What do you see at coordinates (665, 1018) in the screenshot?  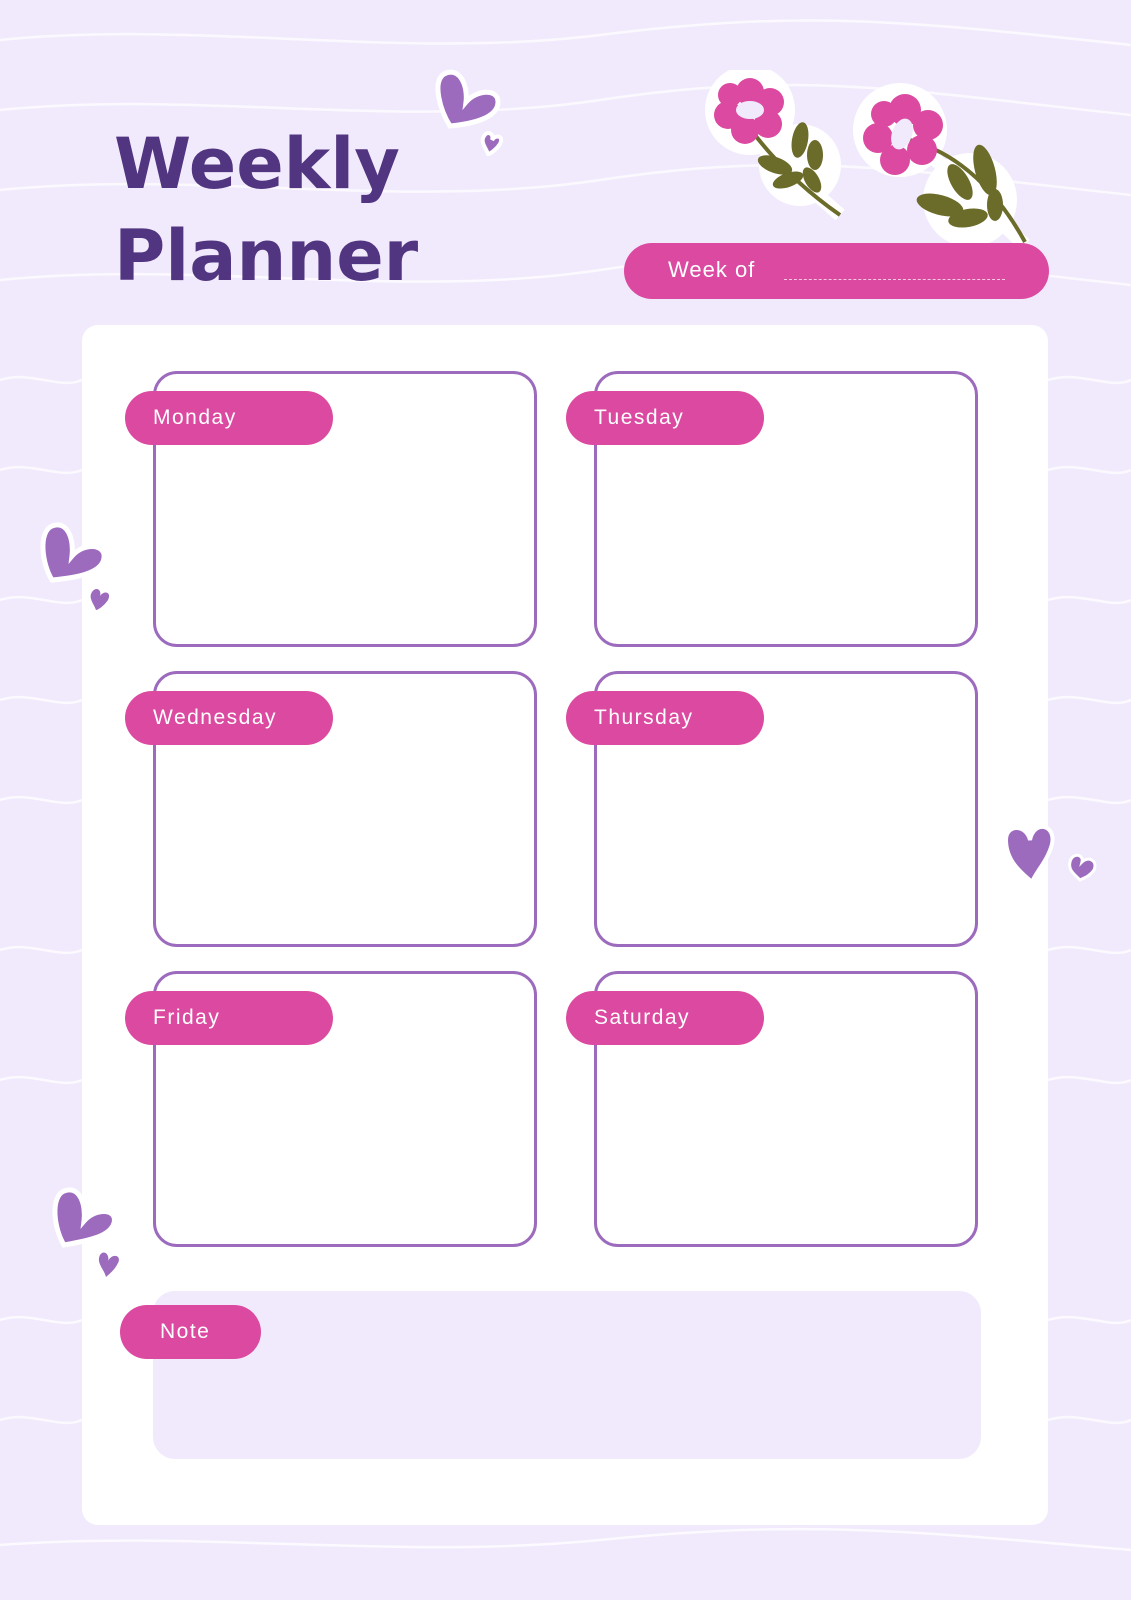 I see `day-tag-saturday: Saturday` at bounding box center [665, 1018].